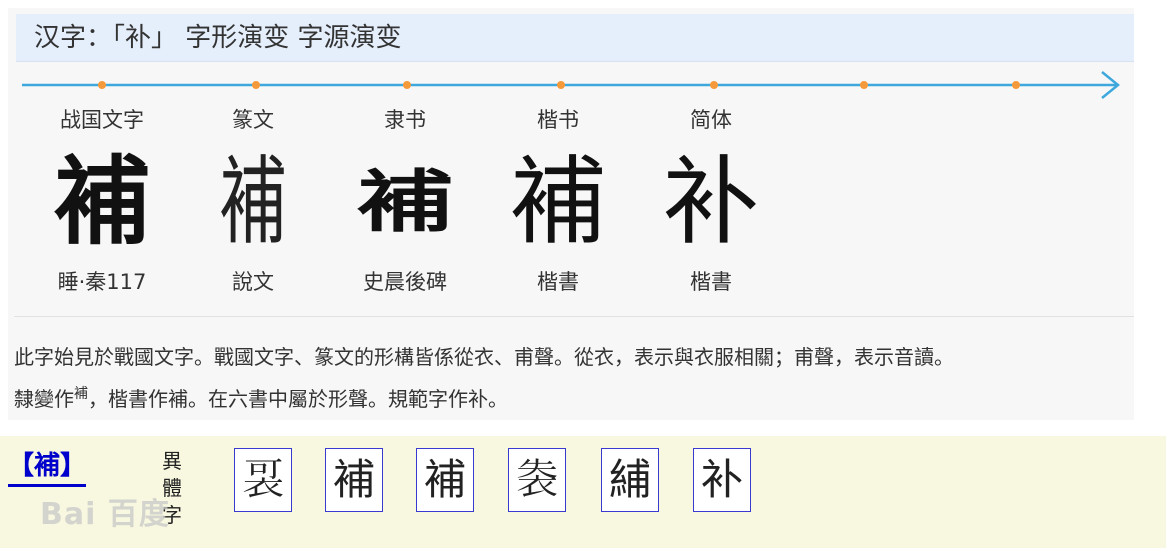 This screenshot has width=1171, height=559. Describe the element at coordinates (711, 120) in the screenshot. I see `era-label-simplified: 简体` at that location.